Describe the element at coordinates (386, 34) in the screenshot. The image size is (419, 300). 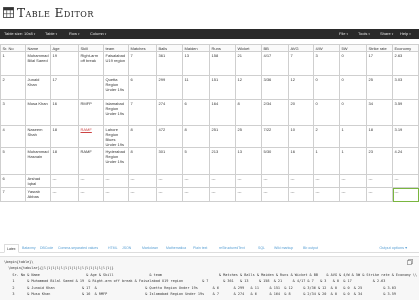
I see `share-menu: Share▾` at that location.